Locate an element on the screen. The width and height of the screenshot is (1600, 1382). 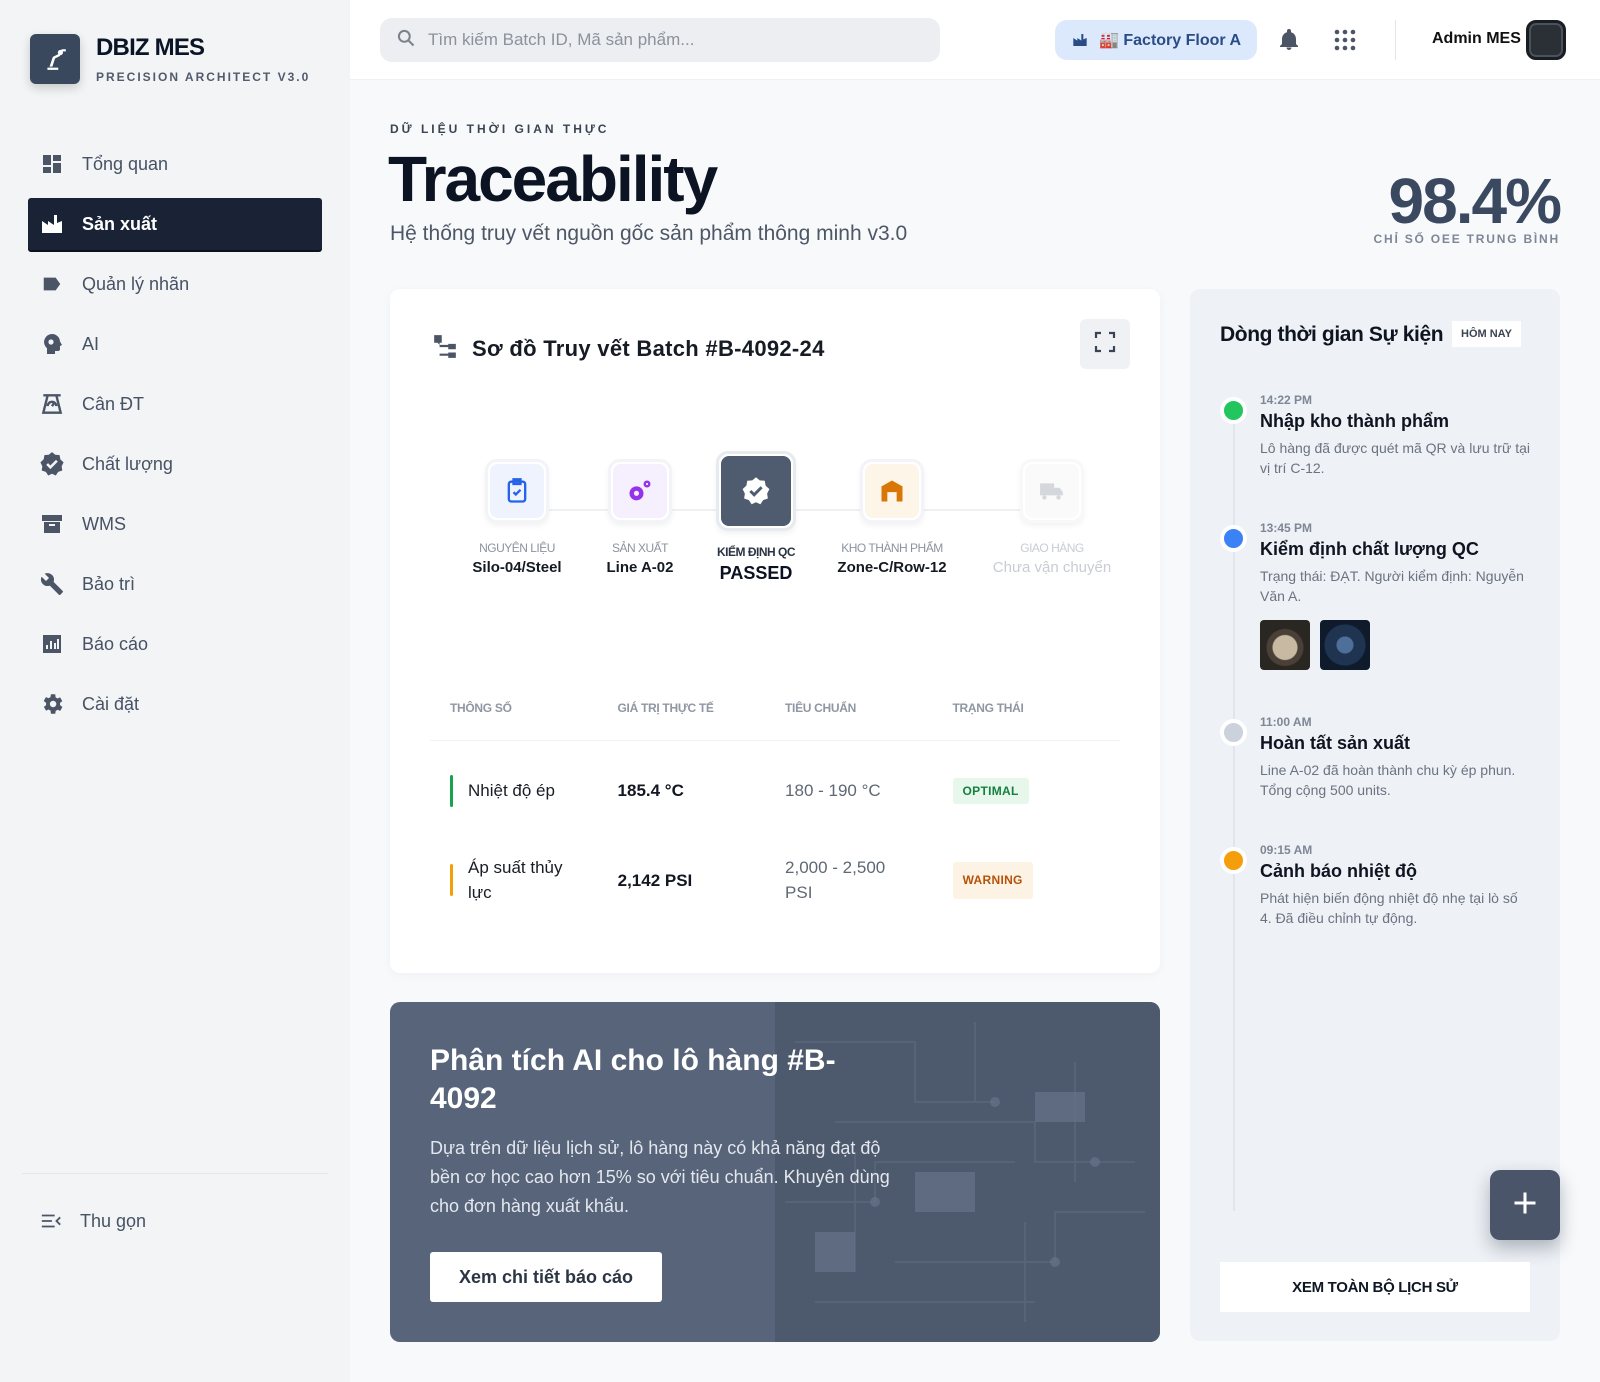
qc-photos is located at coordinates (1400, 645).